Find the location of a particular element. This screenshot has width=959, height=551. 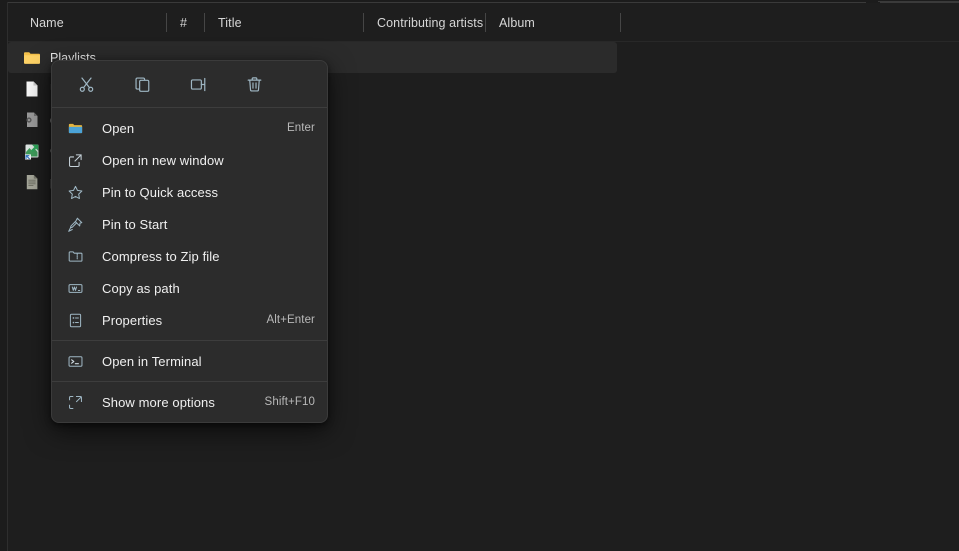

column-header-album: Album is located at coordinates (552, 22).